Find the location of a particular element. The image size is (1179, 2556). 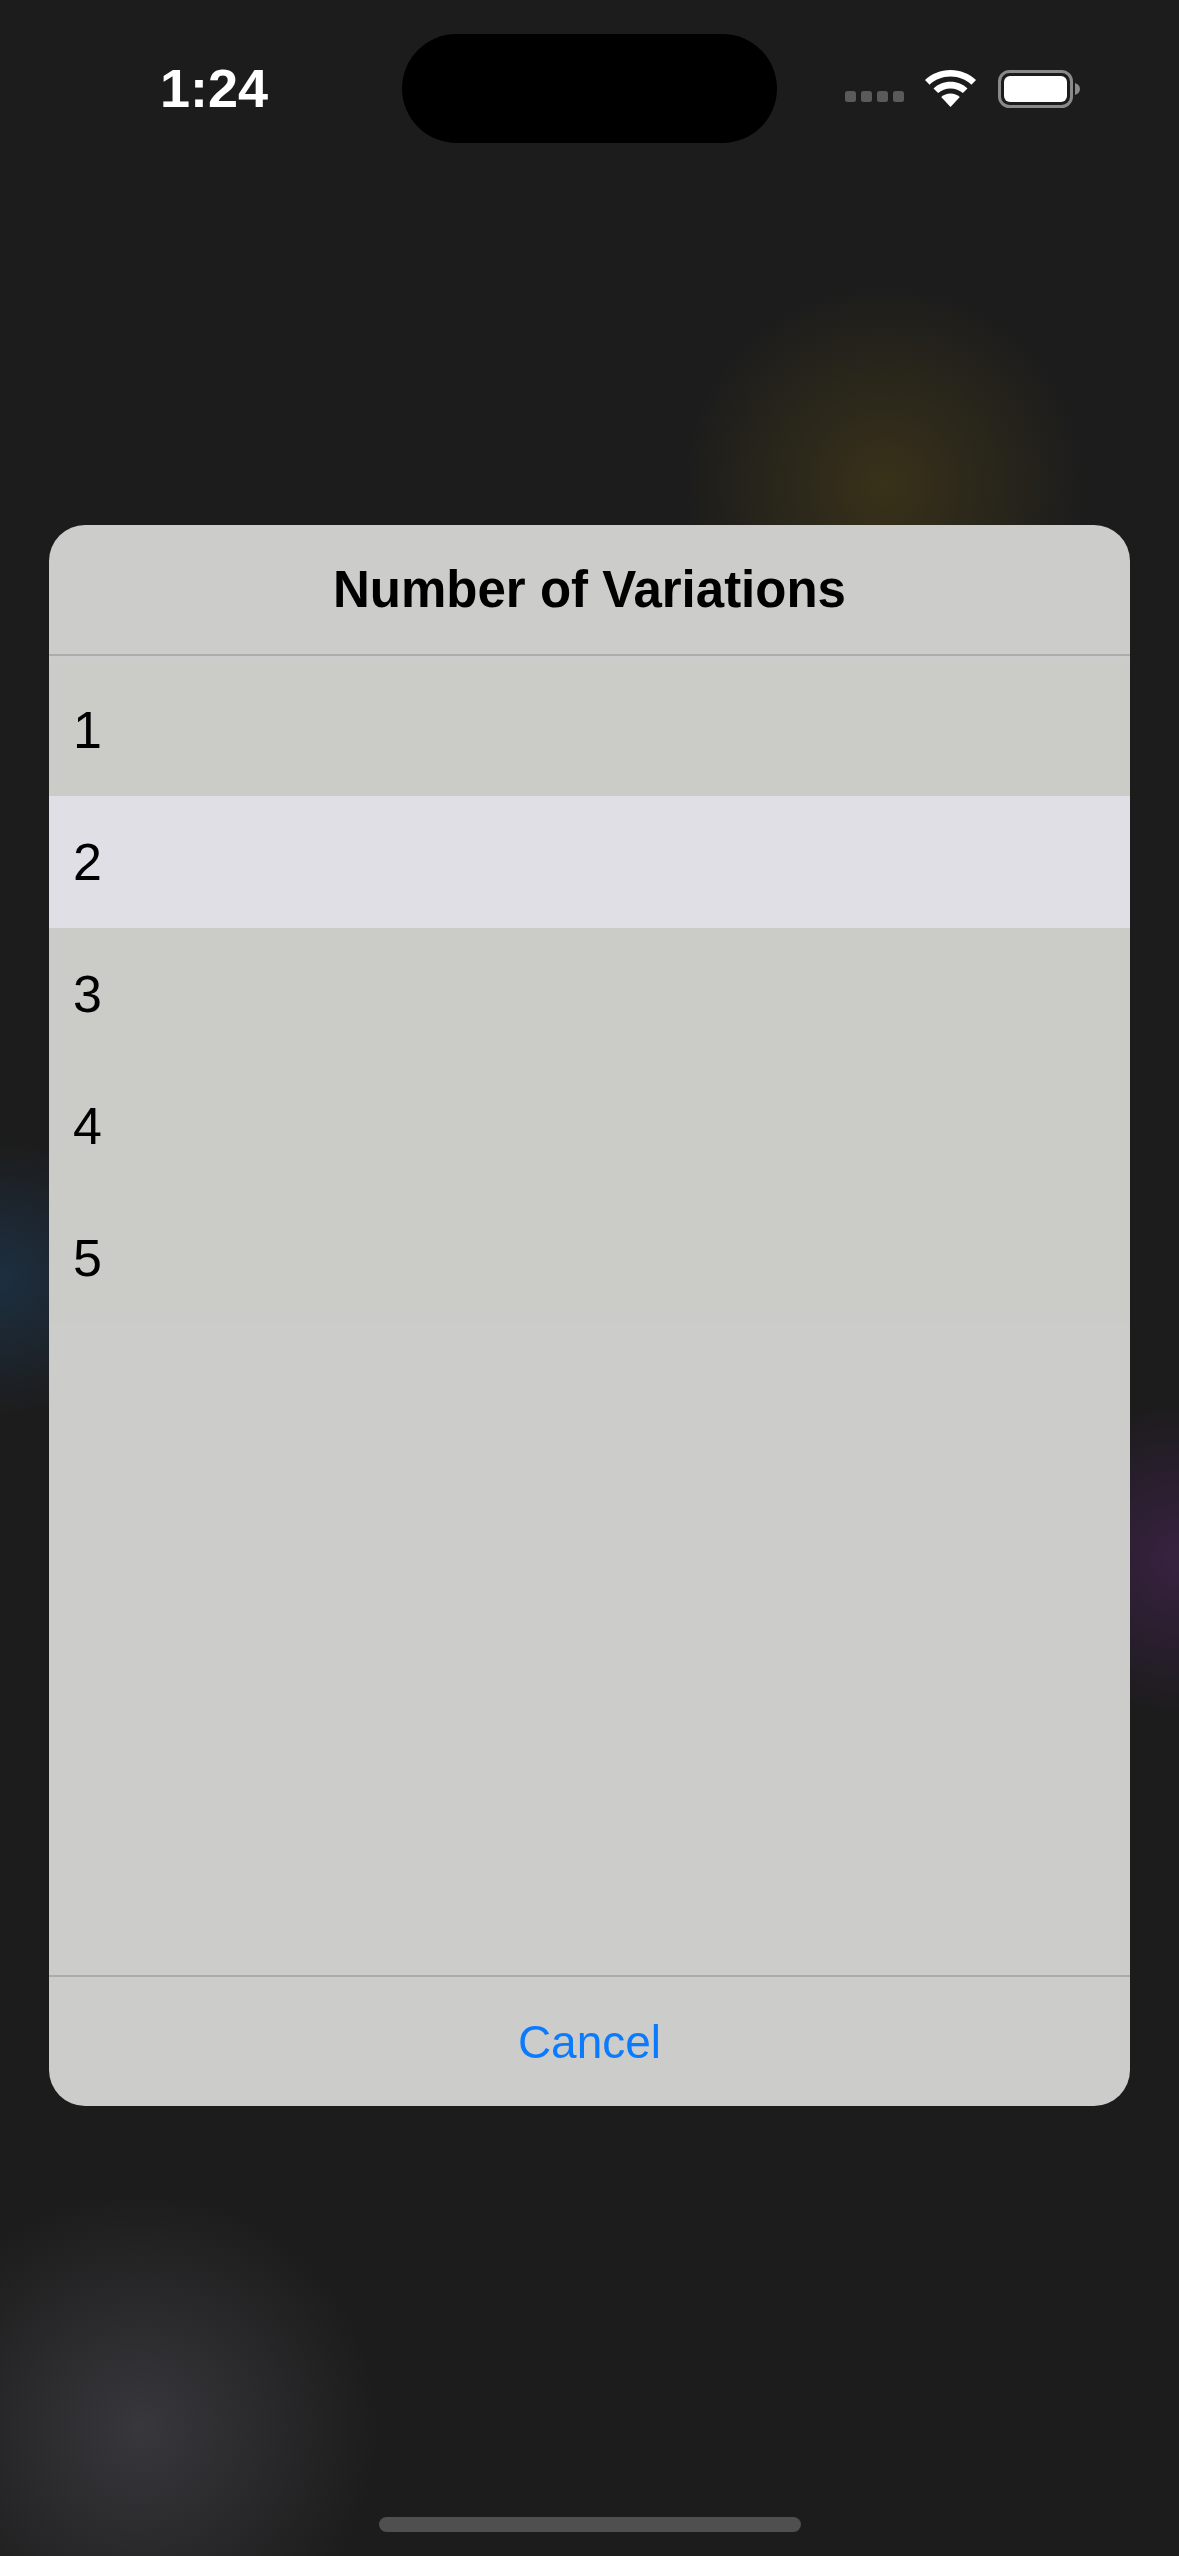

option-item: 2 is located at coordinates (589, 862).